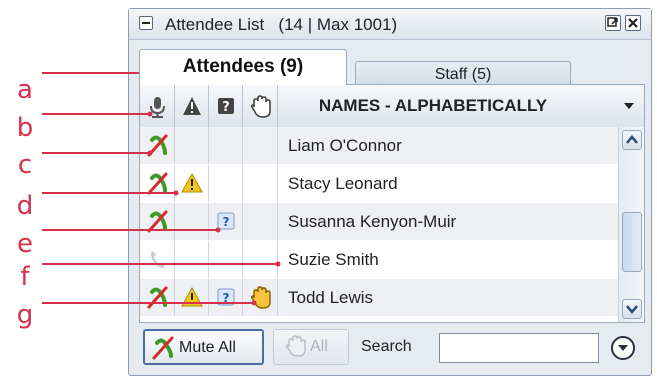 The height and width of the screenshot is (381, 657). What do you see at coordinates (25, 206) in the screenshot?
I see `callout-d: d` at bounding box center [25, 206].